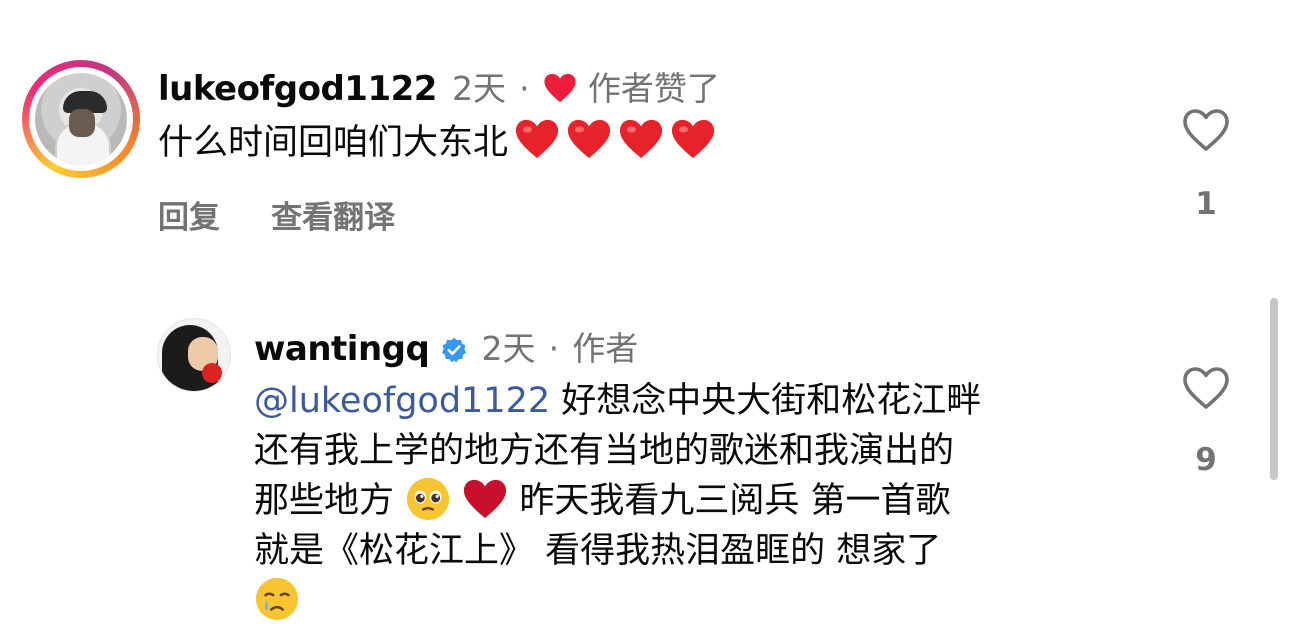 The height and width of the screenshot is (626, 1290). Describe the element at coordinates (604, 451) in the screenshot. I see `comment-text: 还有我上学的地方还有当地的歌迷和我演出的` at that location.